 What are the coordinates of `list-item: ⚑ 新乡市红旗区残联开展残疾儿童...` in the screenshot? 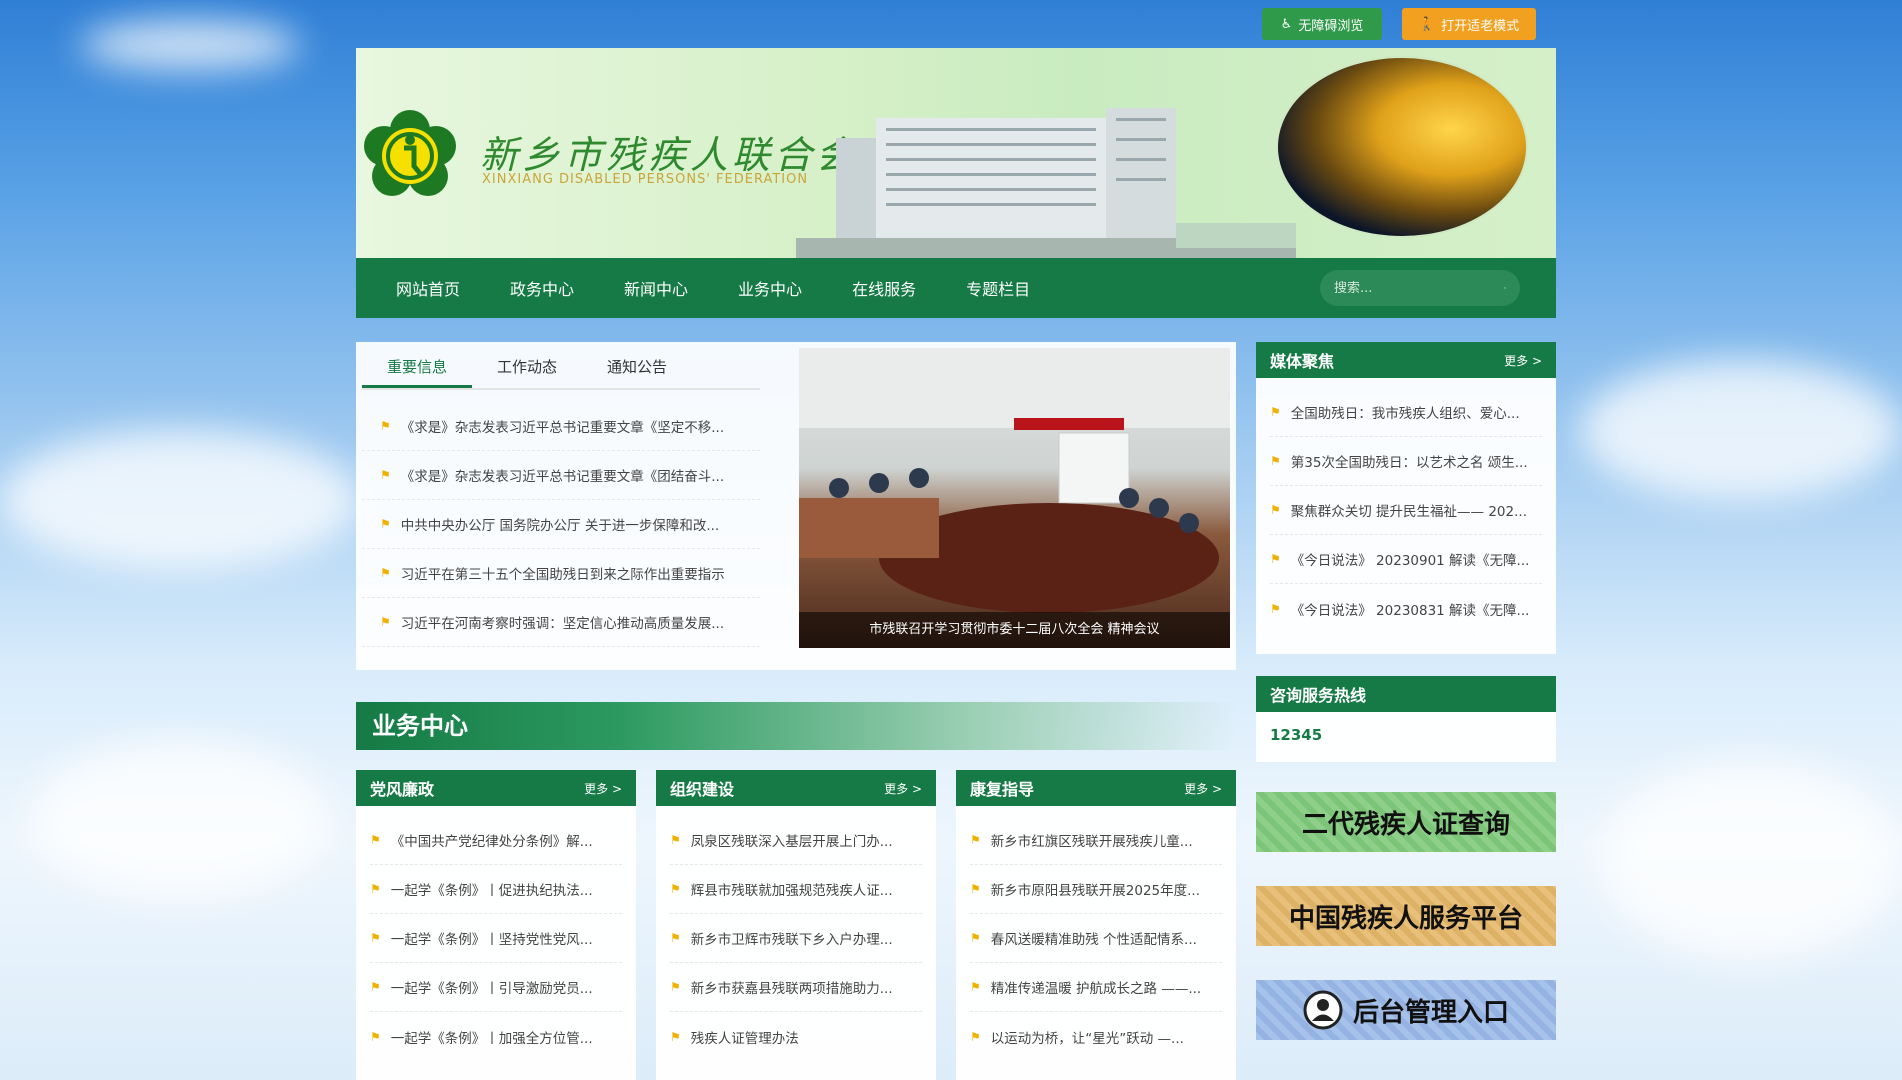 It's located at (1096, 840).